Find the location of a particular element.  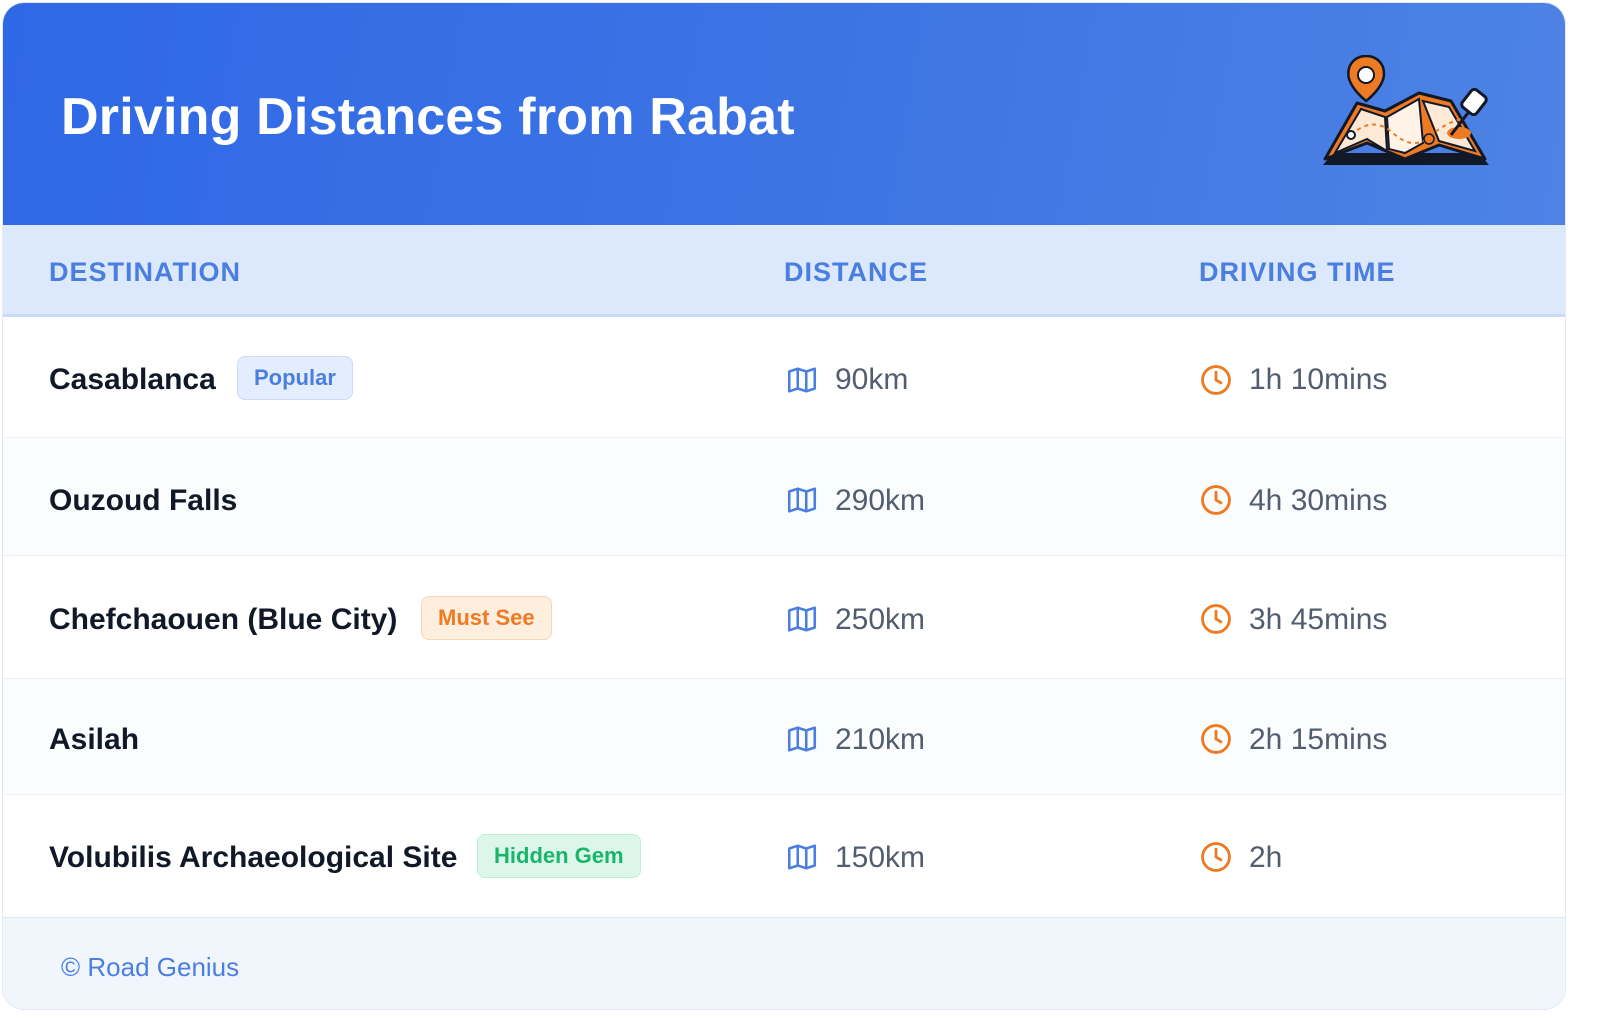

table-header: DESTINATION DISTANCE DRIVING TIME is located at coordinates (784, 271).